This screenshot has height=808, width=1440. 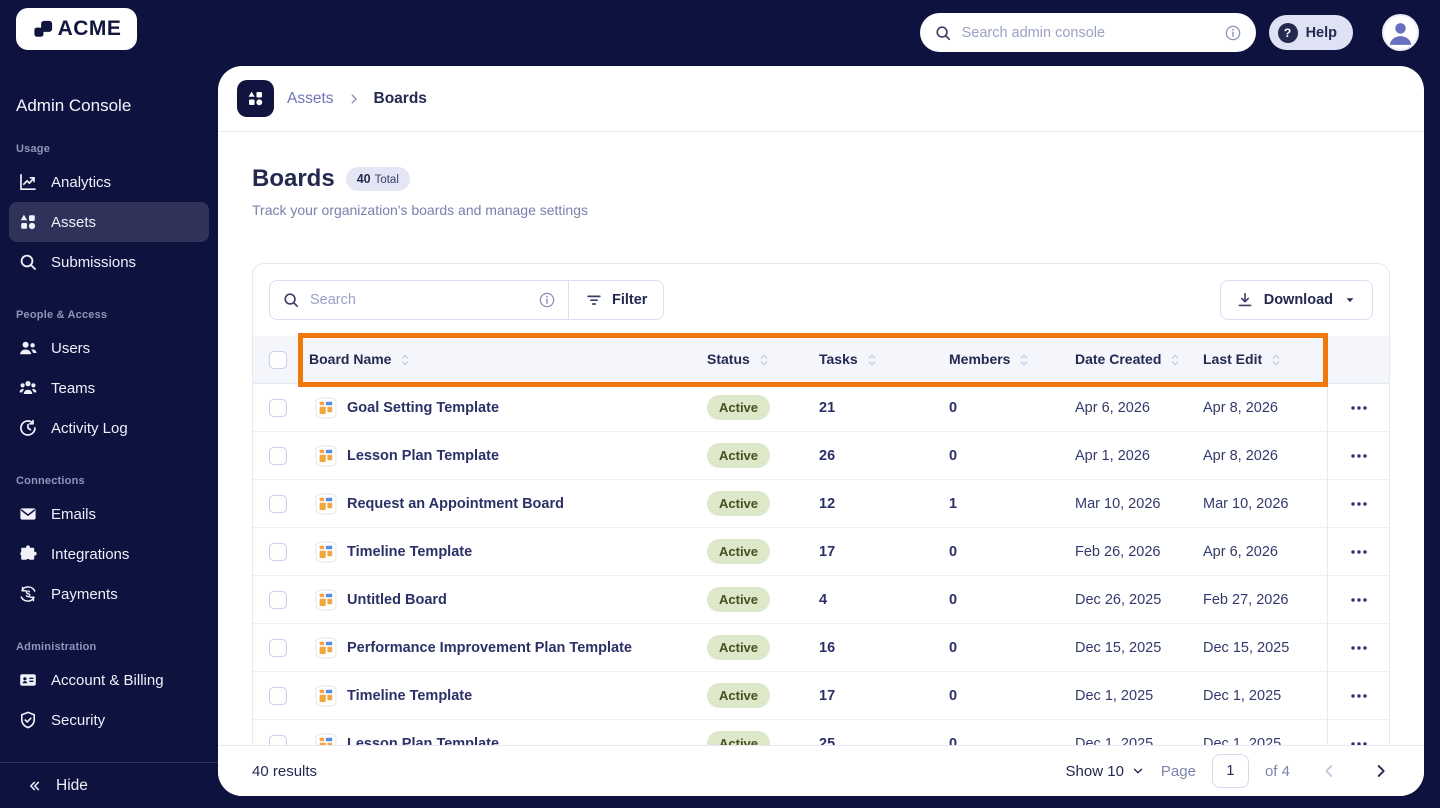 What do you see at coordinates (109, 182) in the screenshot?
I see `sidebar-item-analytics: Analytics` at bounding box center [109, 182].